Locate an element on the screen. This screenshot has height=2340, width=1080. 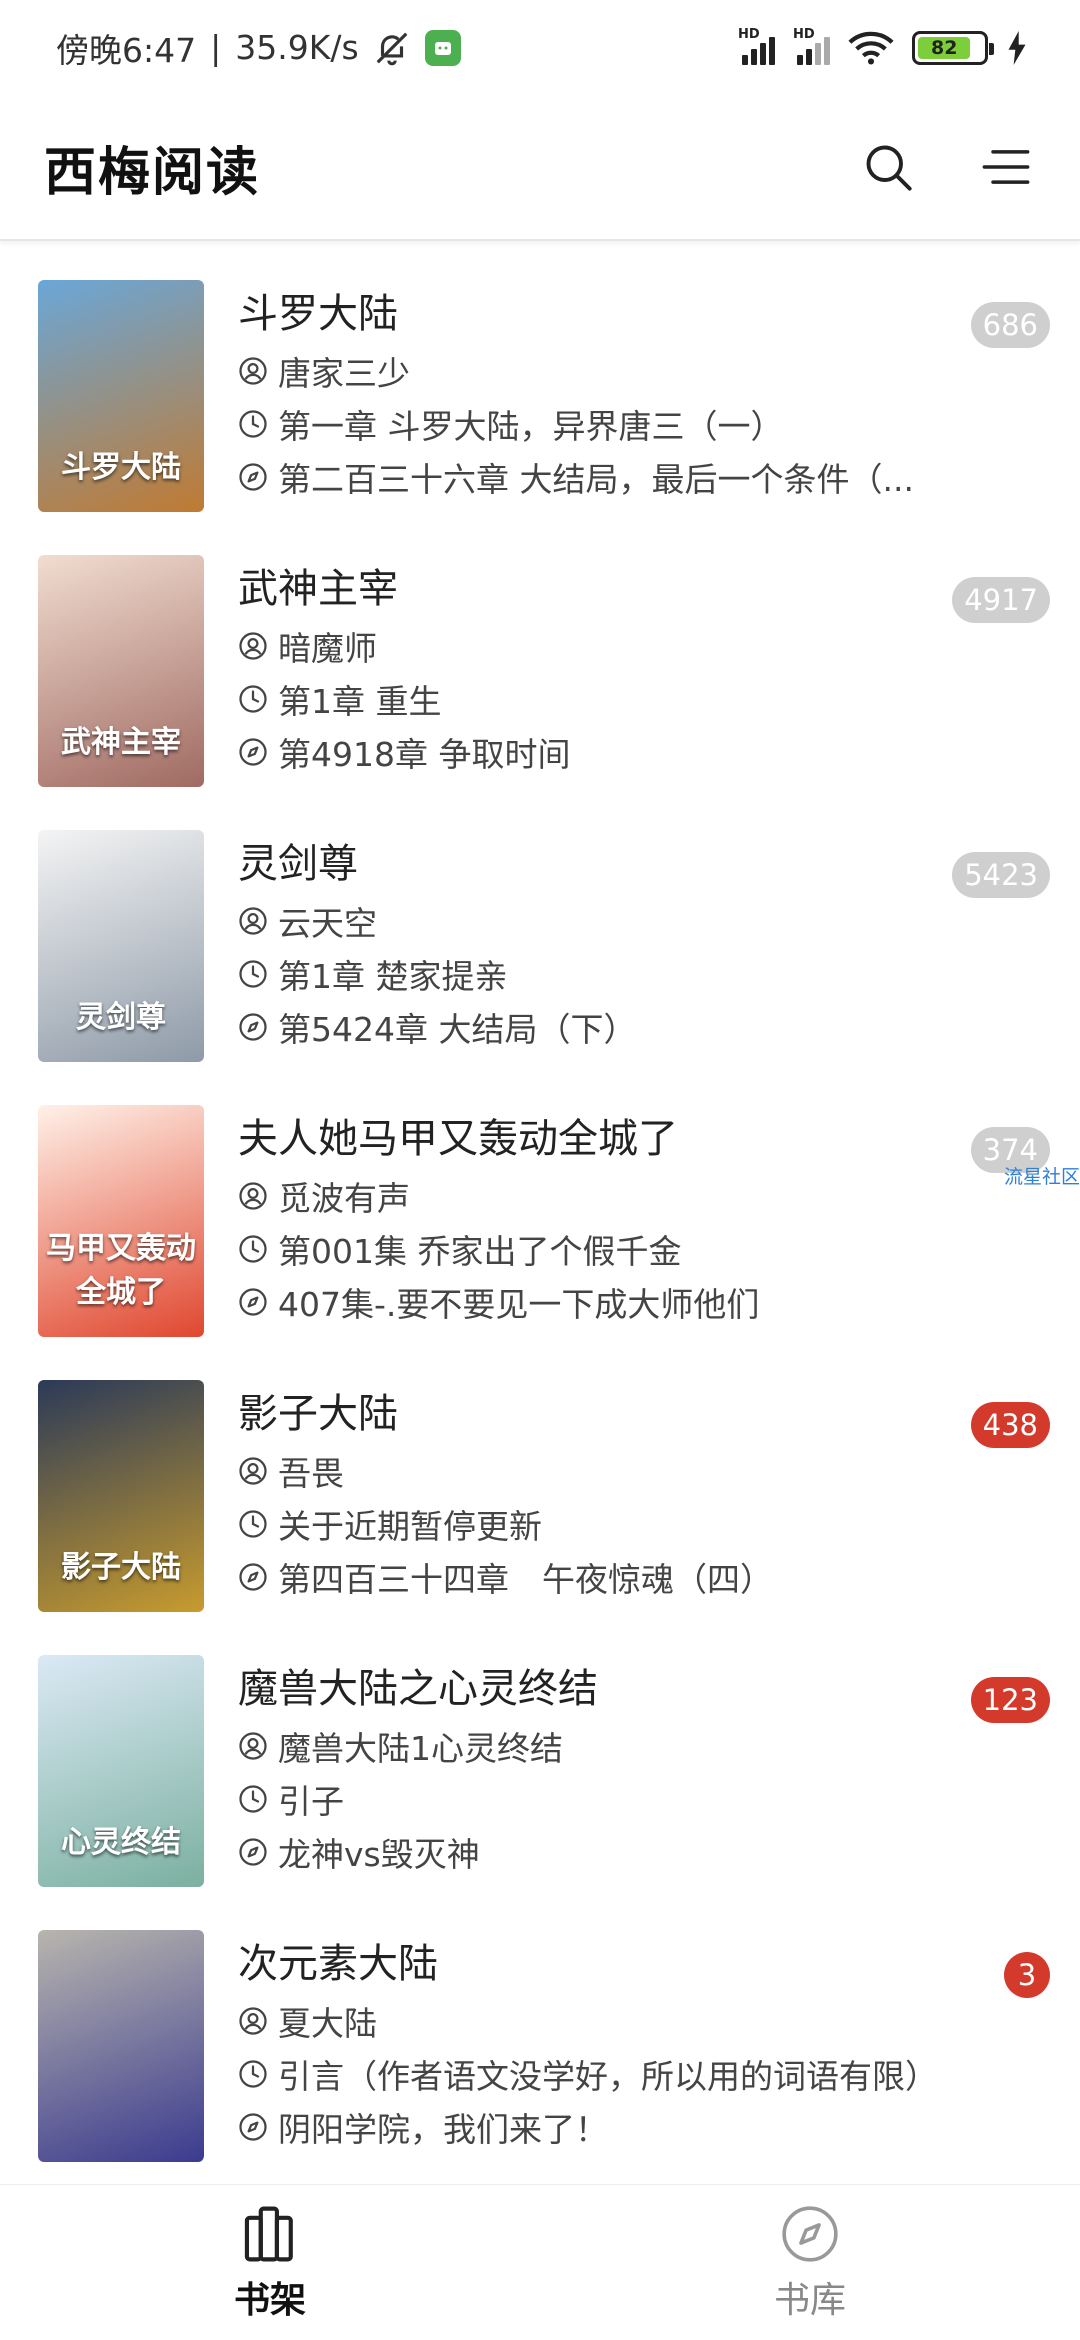
latest-chapter: 阴阳学院，我们来了！ is located at coordinates (443, 2129).